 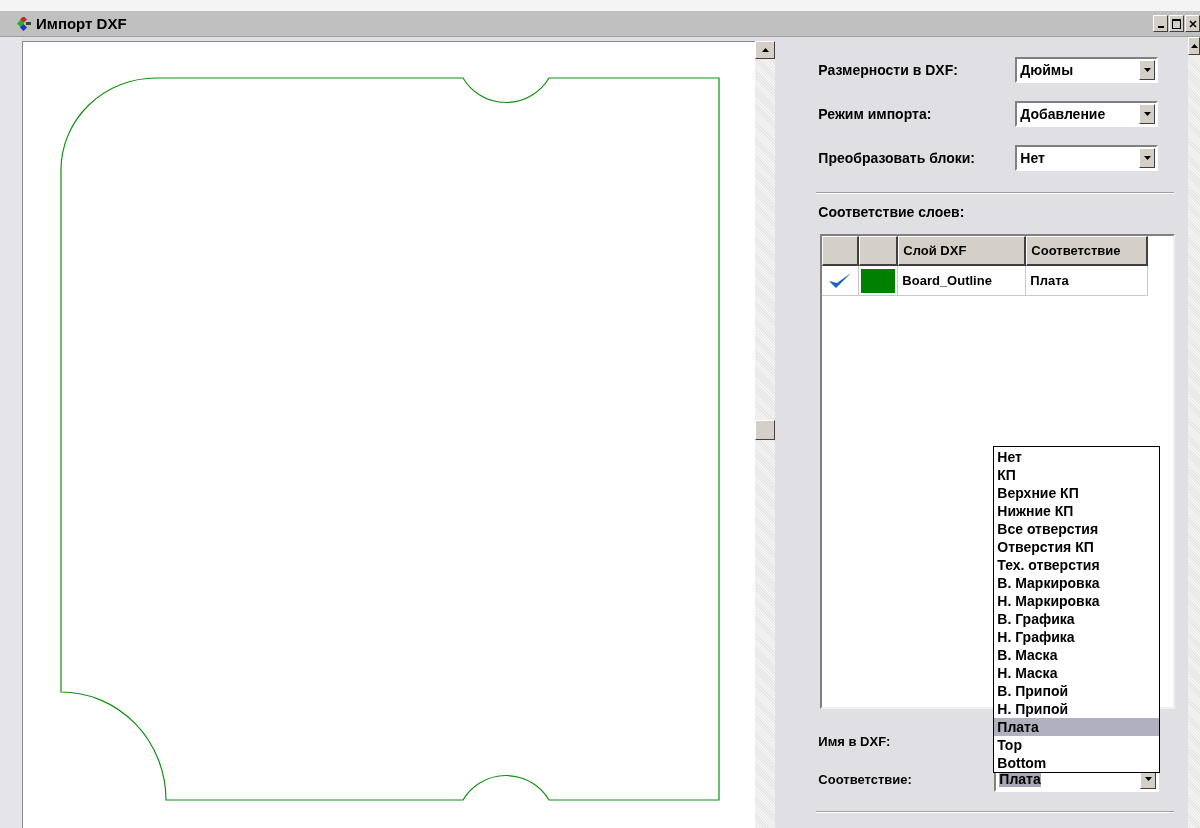 I want to click on dropdown-option: Н. Графика, so click(x=1077, y=637).